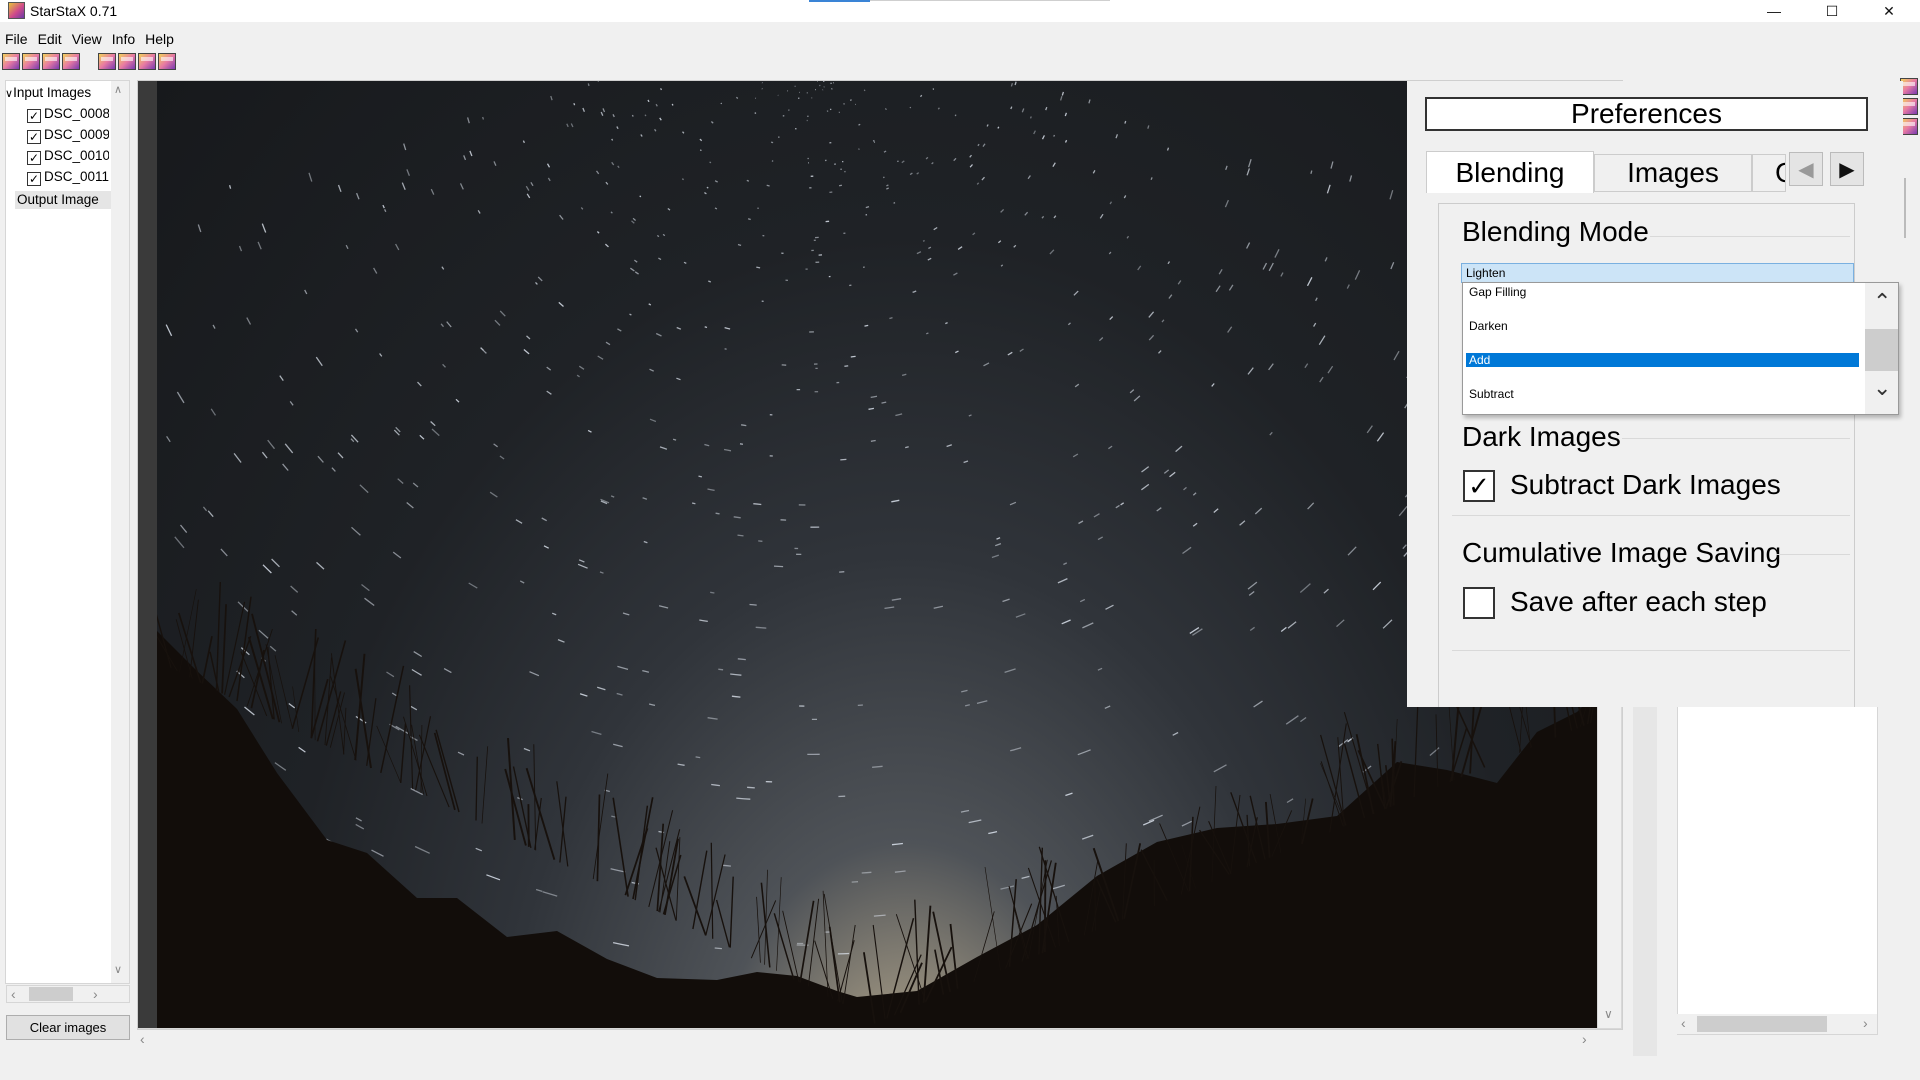 This screenshot has height=1080, width=1920. What do you see at coordinates (1510, 172) in the screenshot?
I see `tab-blending: Blending` at bounding box center [1510, 172].